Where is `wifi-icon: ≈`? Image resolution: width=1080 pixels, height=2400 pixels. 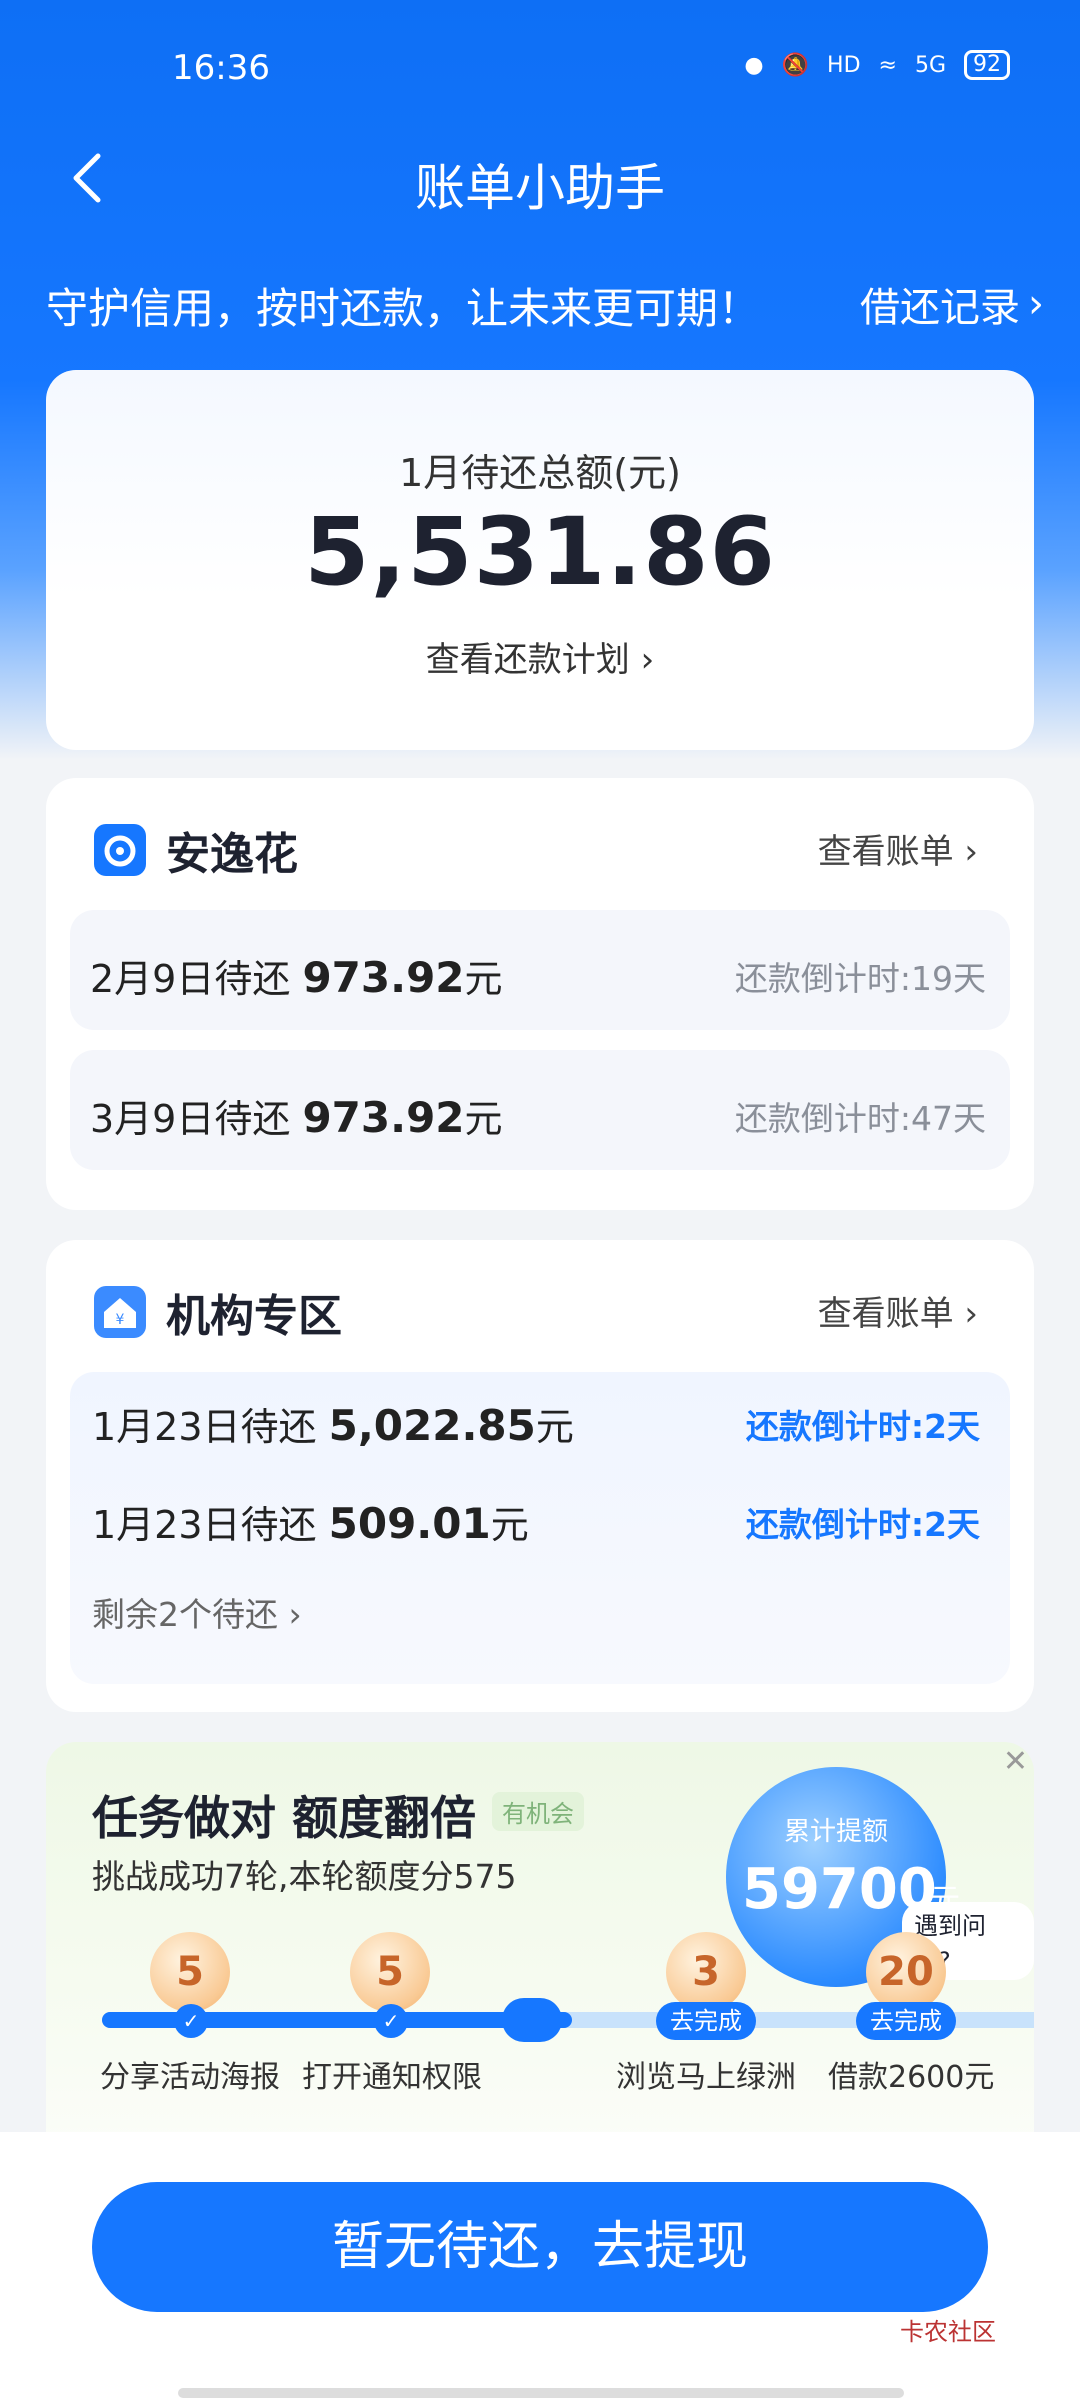
wifi-icon: ≈ is located at coordinates (887, 65).